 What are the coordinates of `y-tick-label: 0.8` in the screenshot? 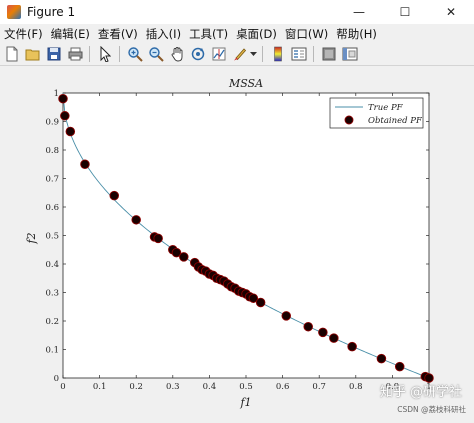 It's located at (52, 151).